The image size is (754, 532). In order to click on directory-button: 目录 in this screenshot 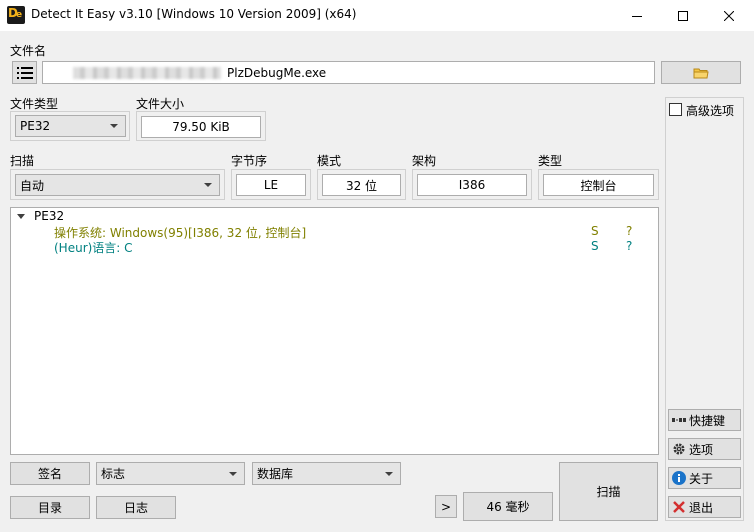, I will do `click(50, 507)`.